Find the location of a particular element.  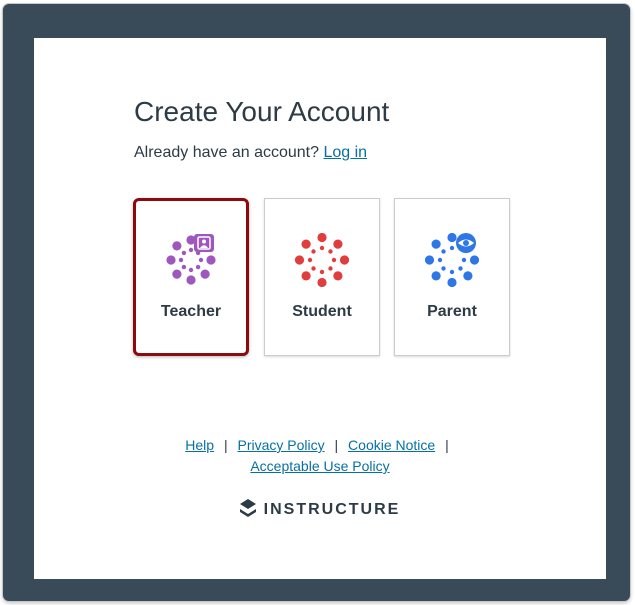

brand-name: INSTRUCTURE is located at coordinates (332, 509).